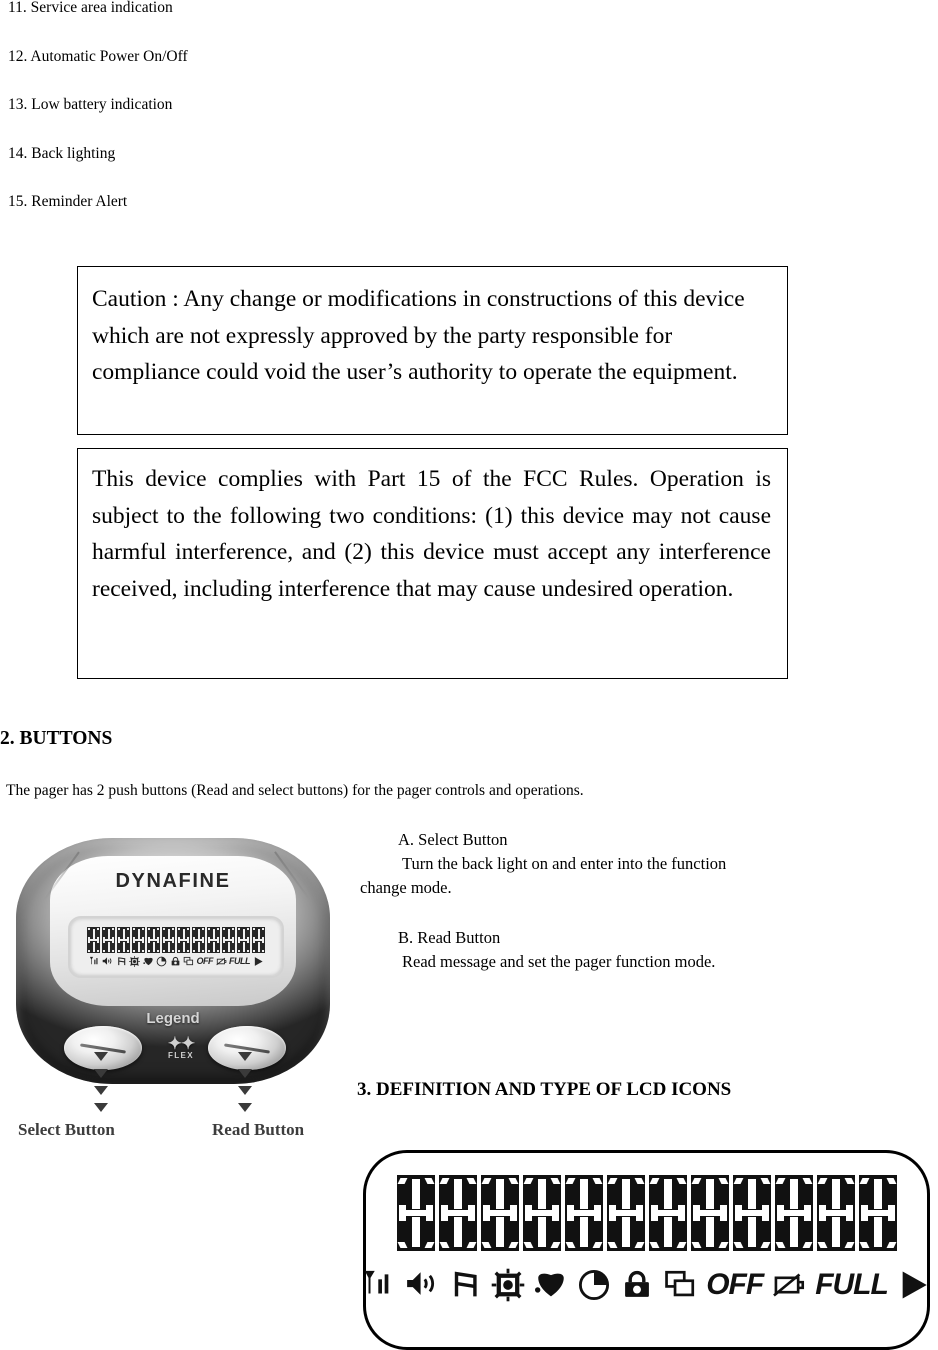 The height and width of the screenshot is (1350, 938). I want to click on pager-legend-label: Legend, so click(173, 1018).